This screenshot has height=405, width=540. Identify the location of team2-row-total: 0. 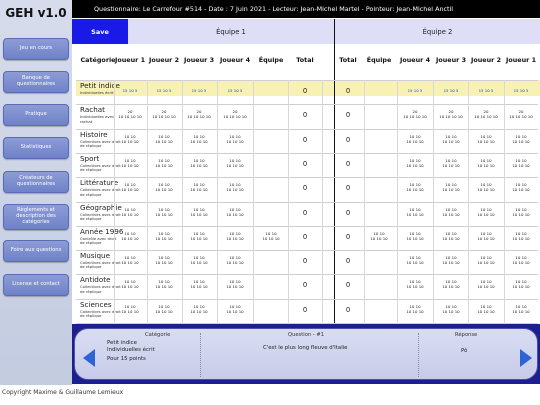
(348, 91).